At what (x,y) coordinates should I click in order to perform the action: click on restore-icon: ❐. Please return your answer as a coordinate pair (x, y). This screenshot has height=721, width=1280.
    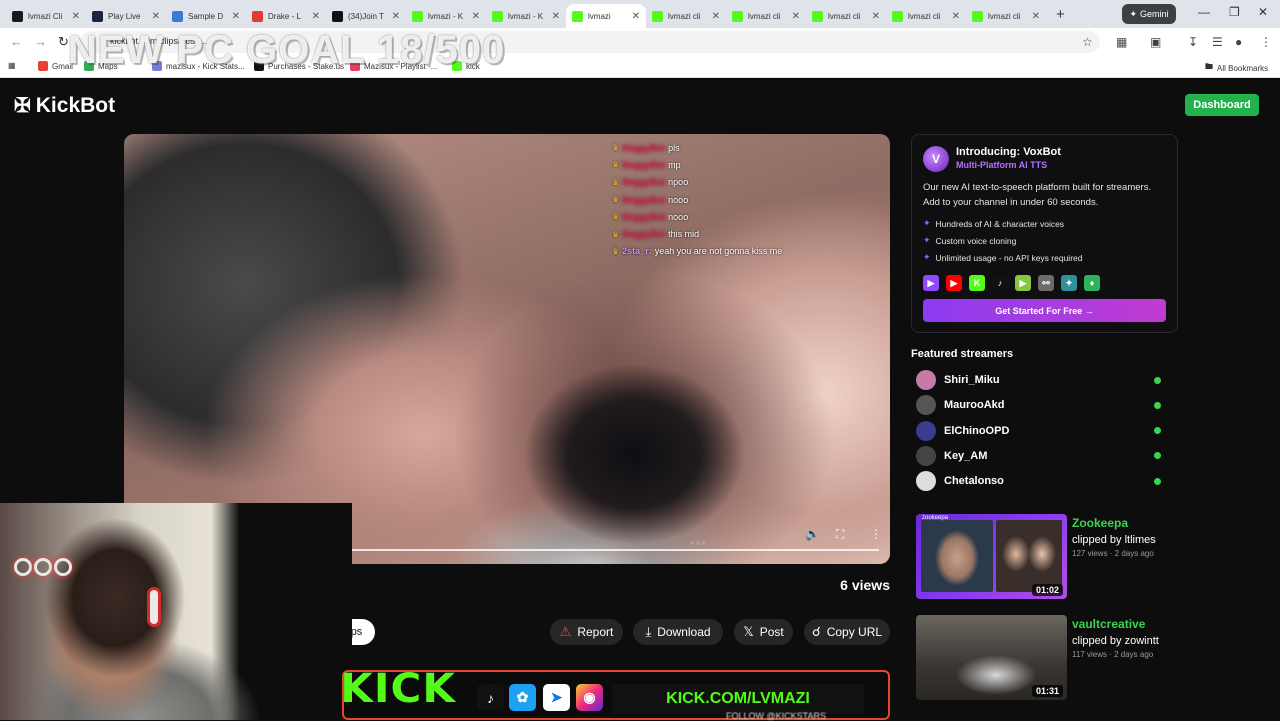
    Looking at the image, I should click on (1234, 12).